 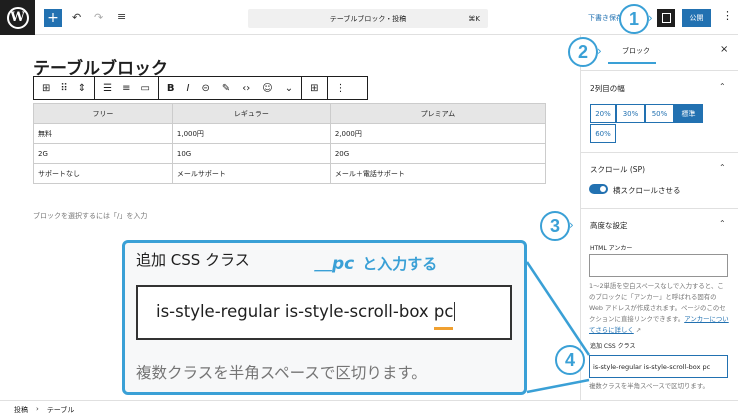 I want to click on step-marker-3: 3, so click(x=555, y=226).